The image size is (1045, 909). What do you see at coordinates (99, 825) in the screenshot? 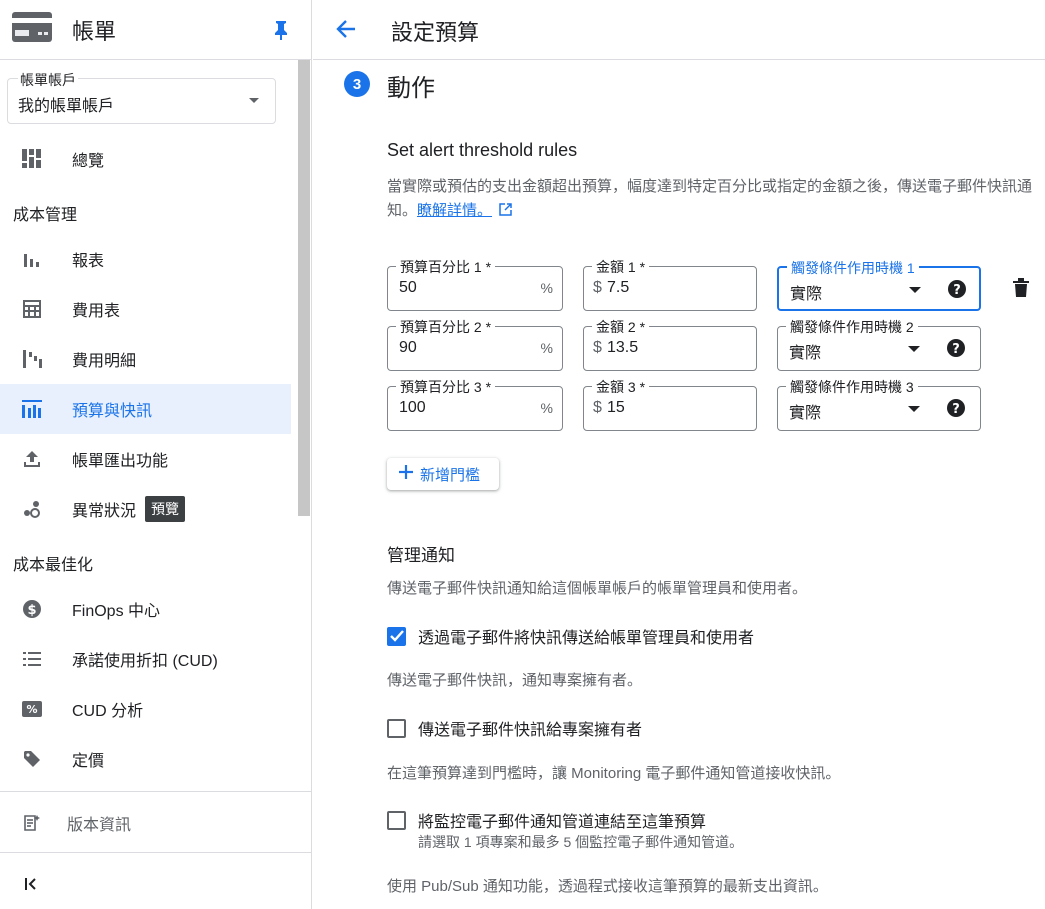
I see `release-notes-label: 版本資訊` at bounding box center [99, 825].